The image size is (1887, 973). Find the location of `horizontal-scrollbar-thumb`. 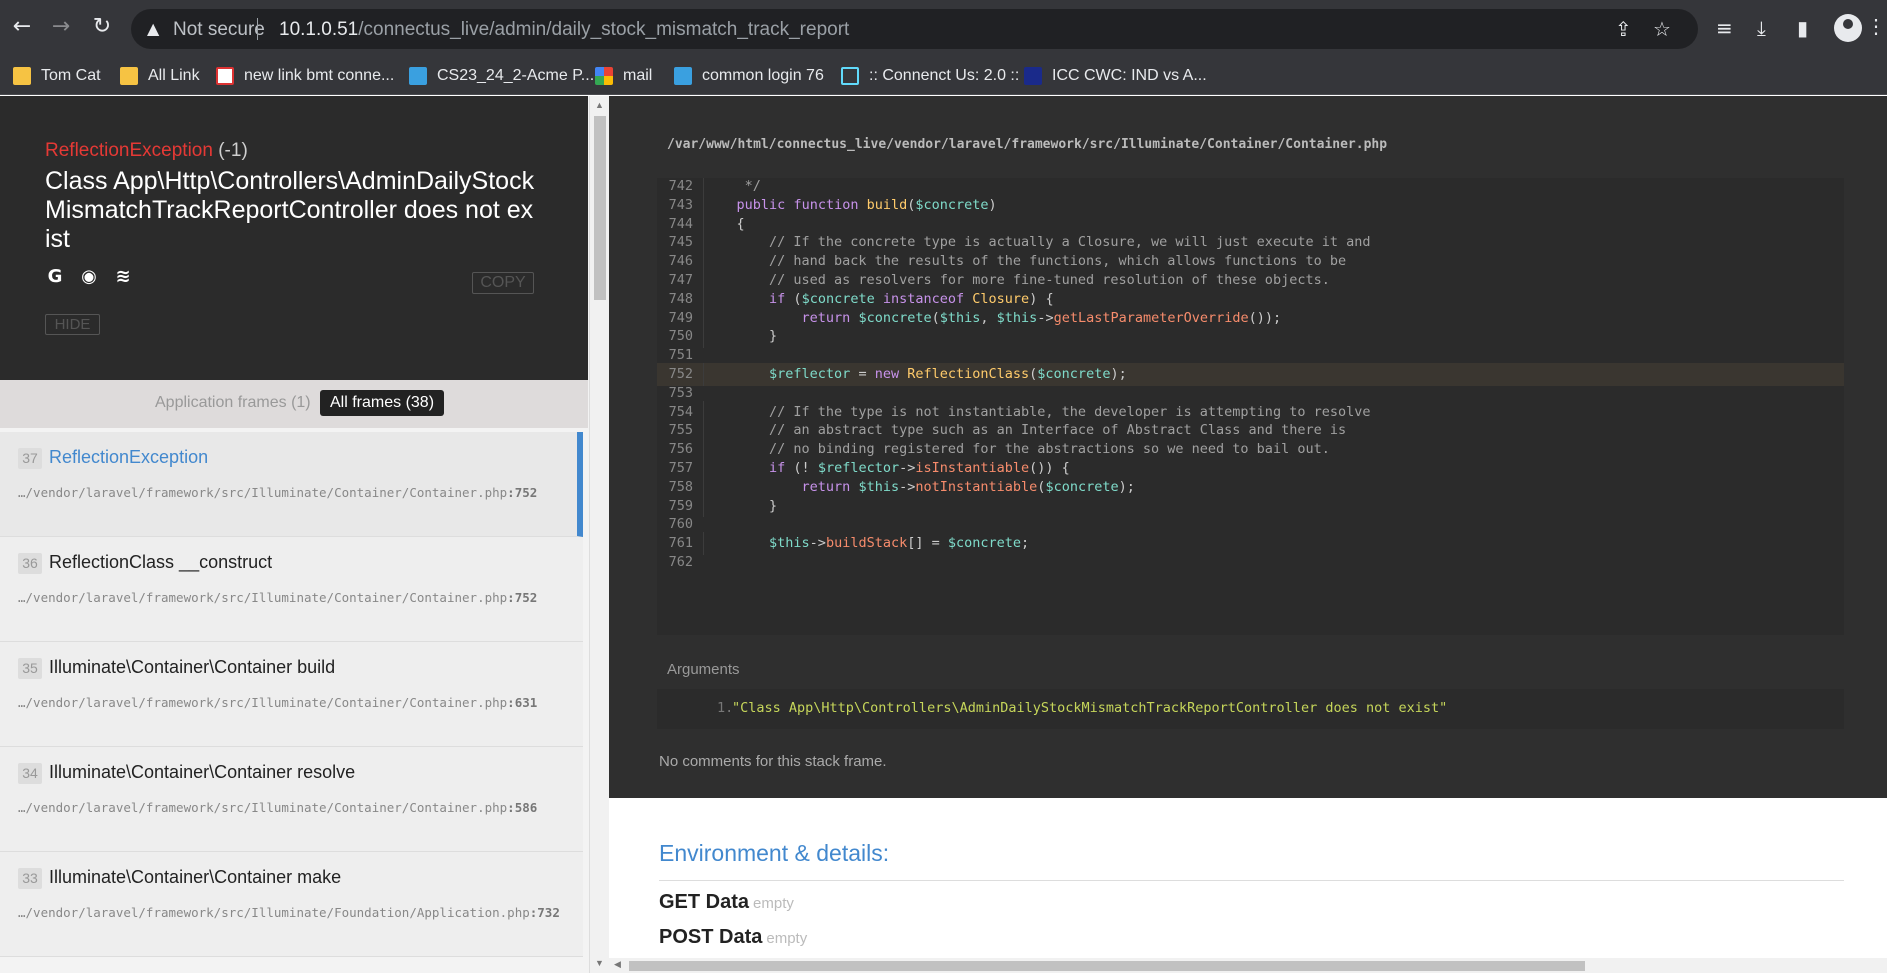

horizontal-scrollbar-thumb is located at coordinates (1107, 966).